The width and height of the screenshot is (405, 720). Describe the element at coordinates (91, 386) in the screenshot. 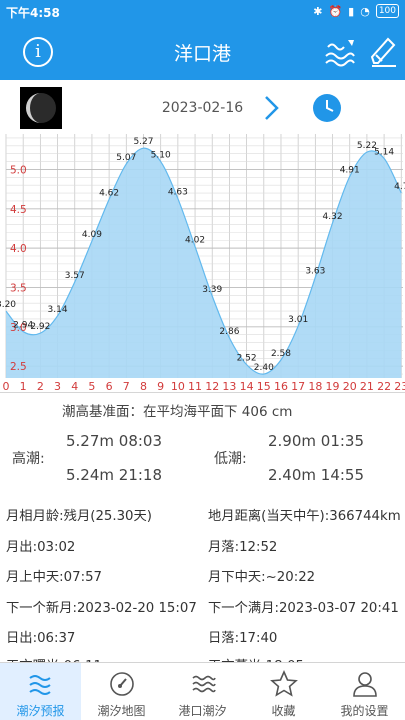

I see `x-tick-label: 5` at that location.